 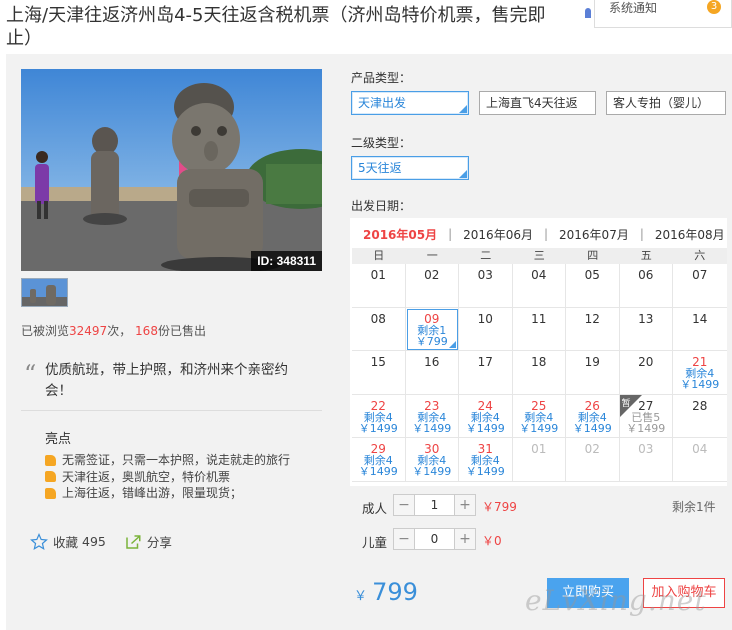 What do you see at coordinates (539, 318) in the screenshot?
I see `day-number: 11` at bounding box center [539, 318].